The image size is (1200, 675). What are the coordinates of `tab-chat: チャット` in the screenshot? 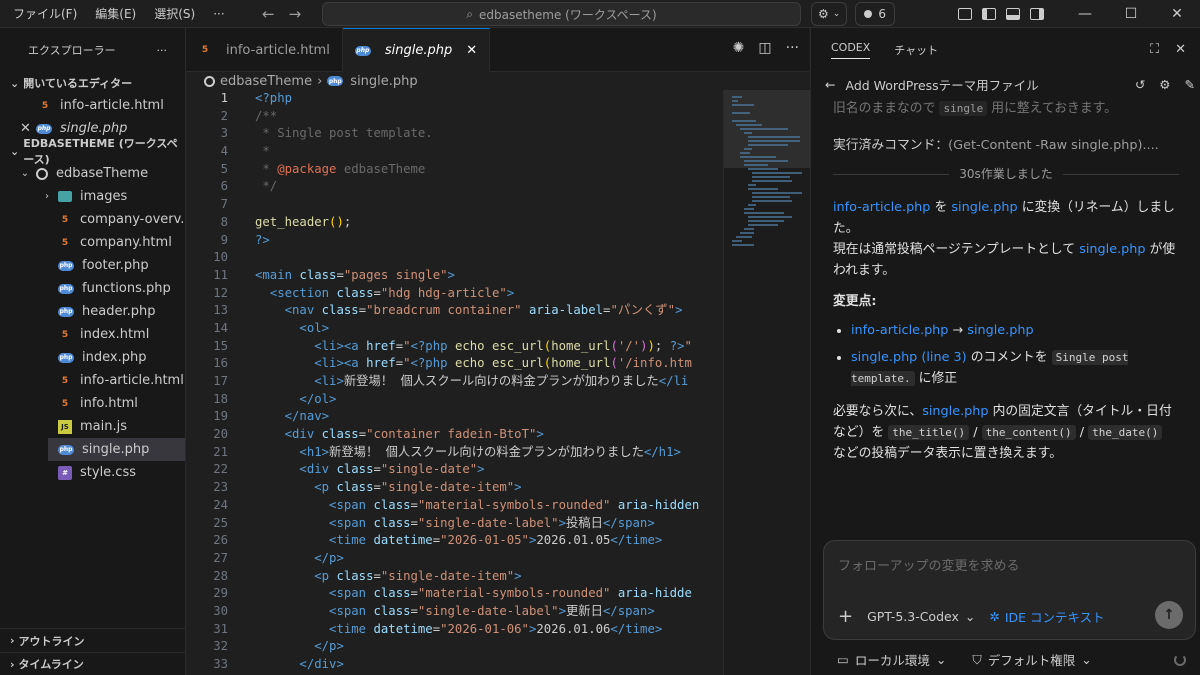 It's located at (916, 50).